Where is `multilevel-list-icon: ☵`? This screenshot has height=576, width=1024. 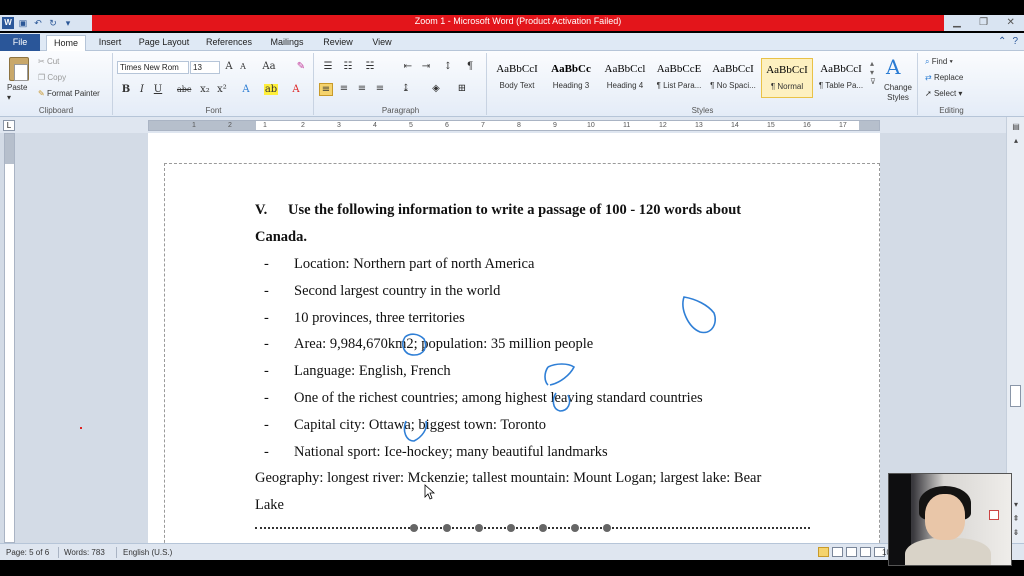
multilevel-list-icon: ☵ is located at coordinates (370, 66).